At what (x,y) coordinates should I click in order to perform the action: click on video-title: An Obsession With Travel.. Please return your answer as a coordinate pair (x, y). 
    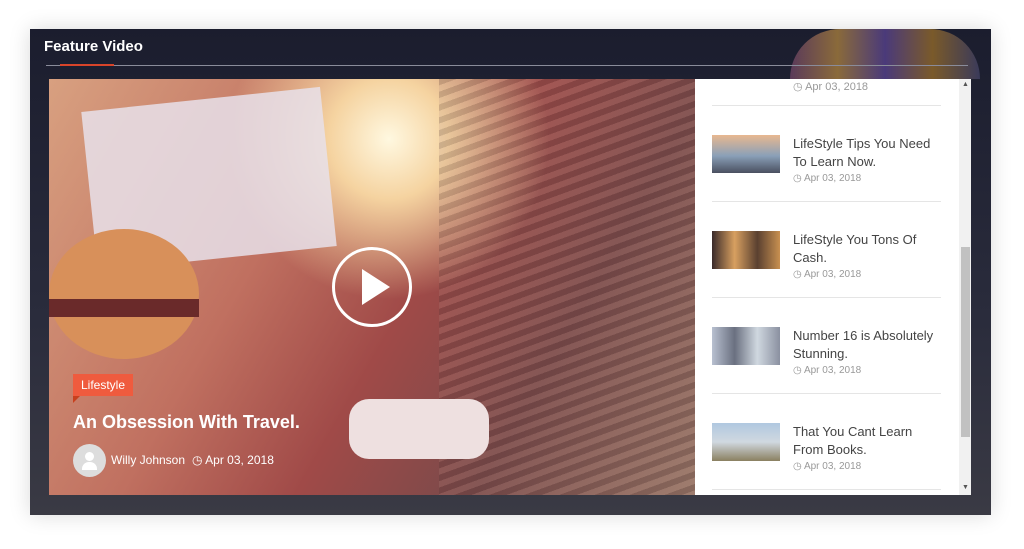
    Looking at the image, I should click on (186, 422).